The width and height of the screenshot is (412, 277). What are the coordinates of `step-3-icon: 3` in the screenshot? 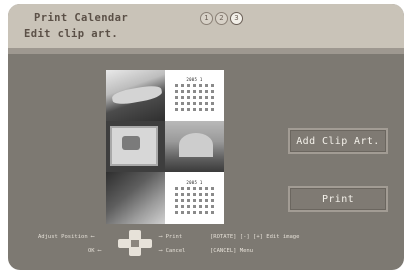 It's located at (236, 18).